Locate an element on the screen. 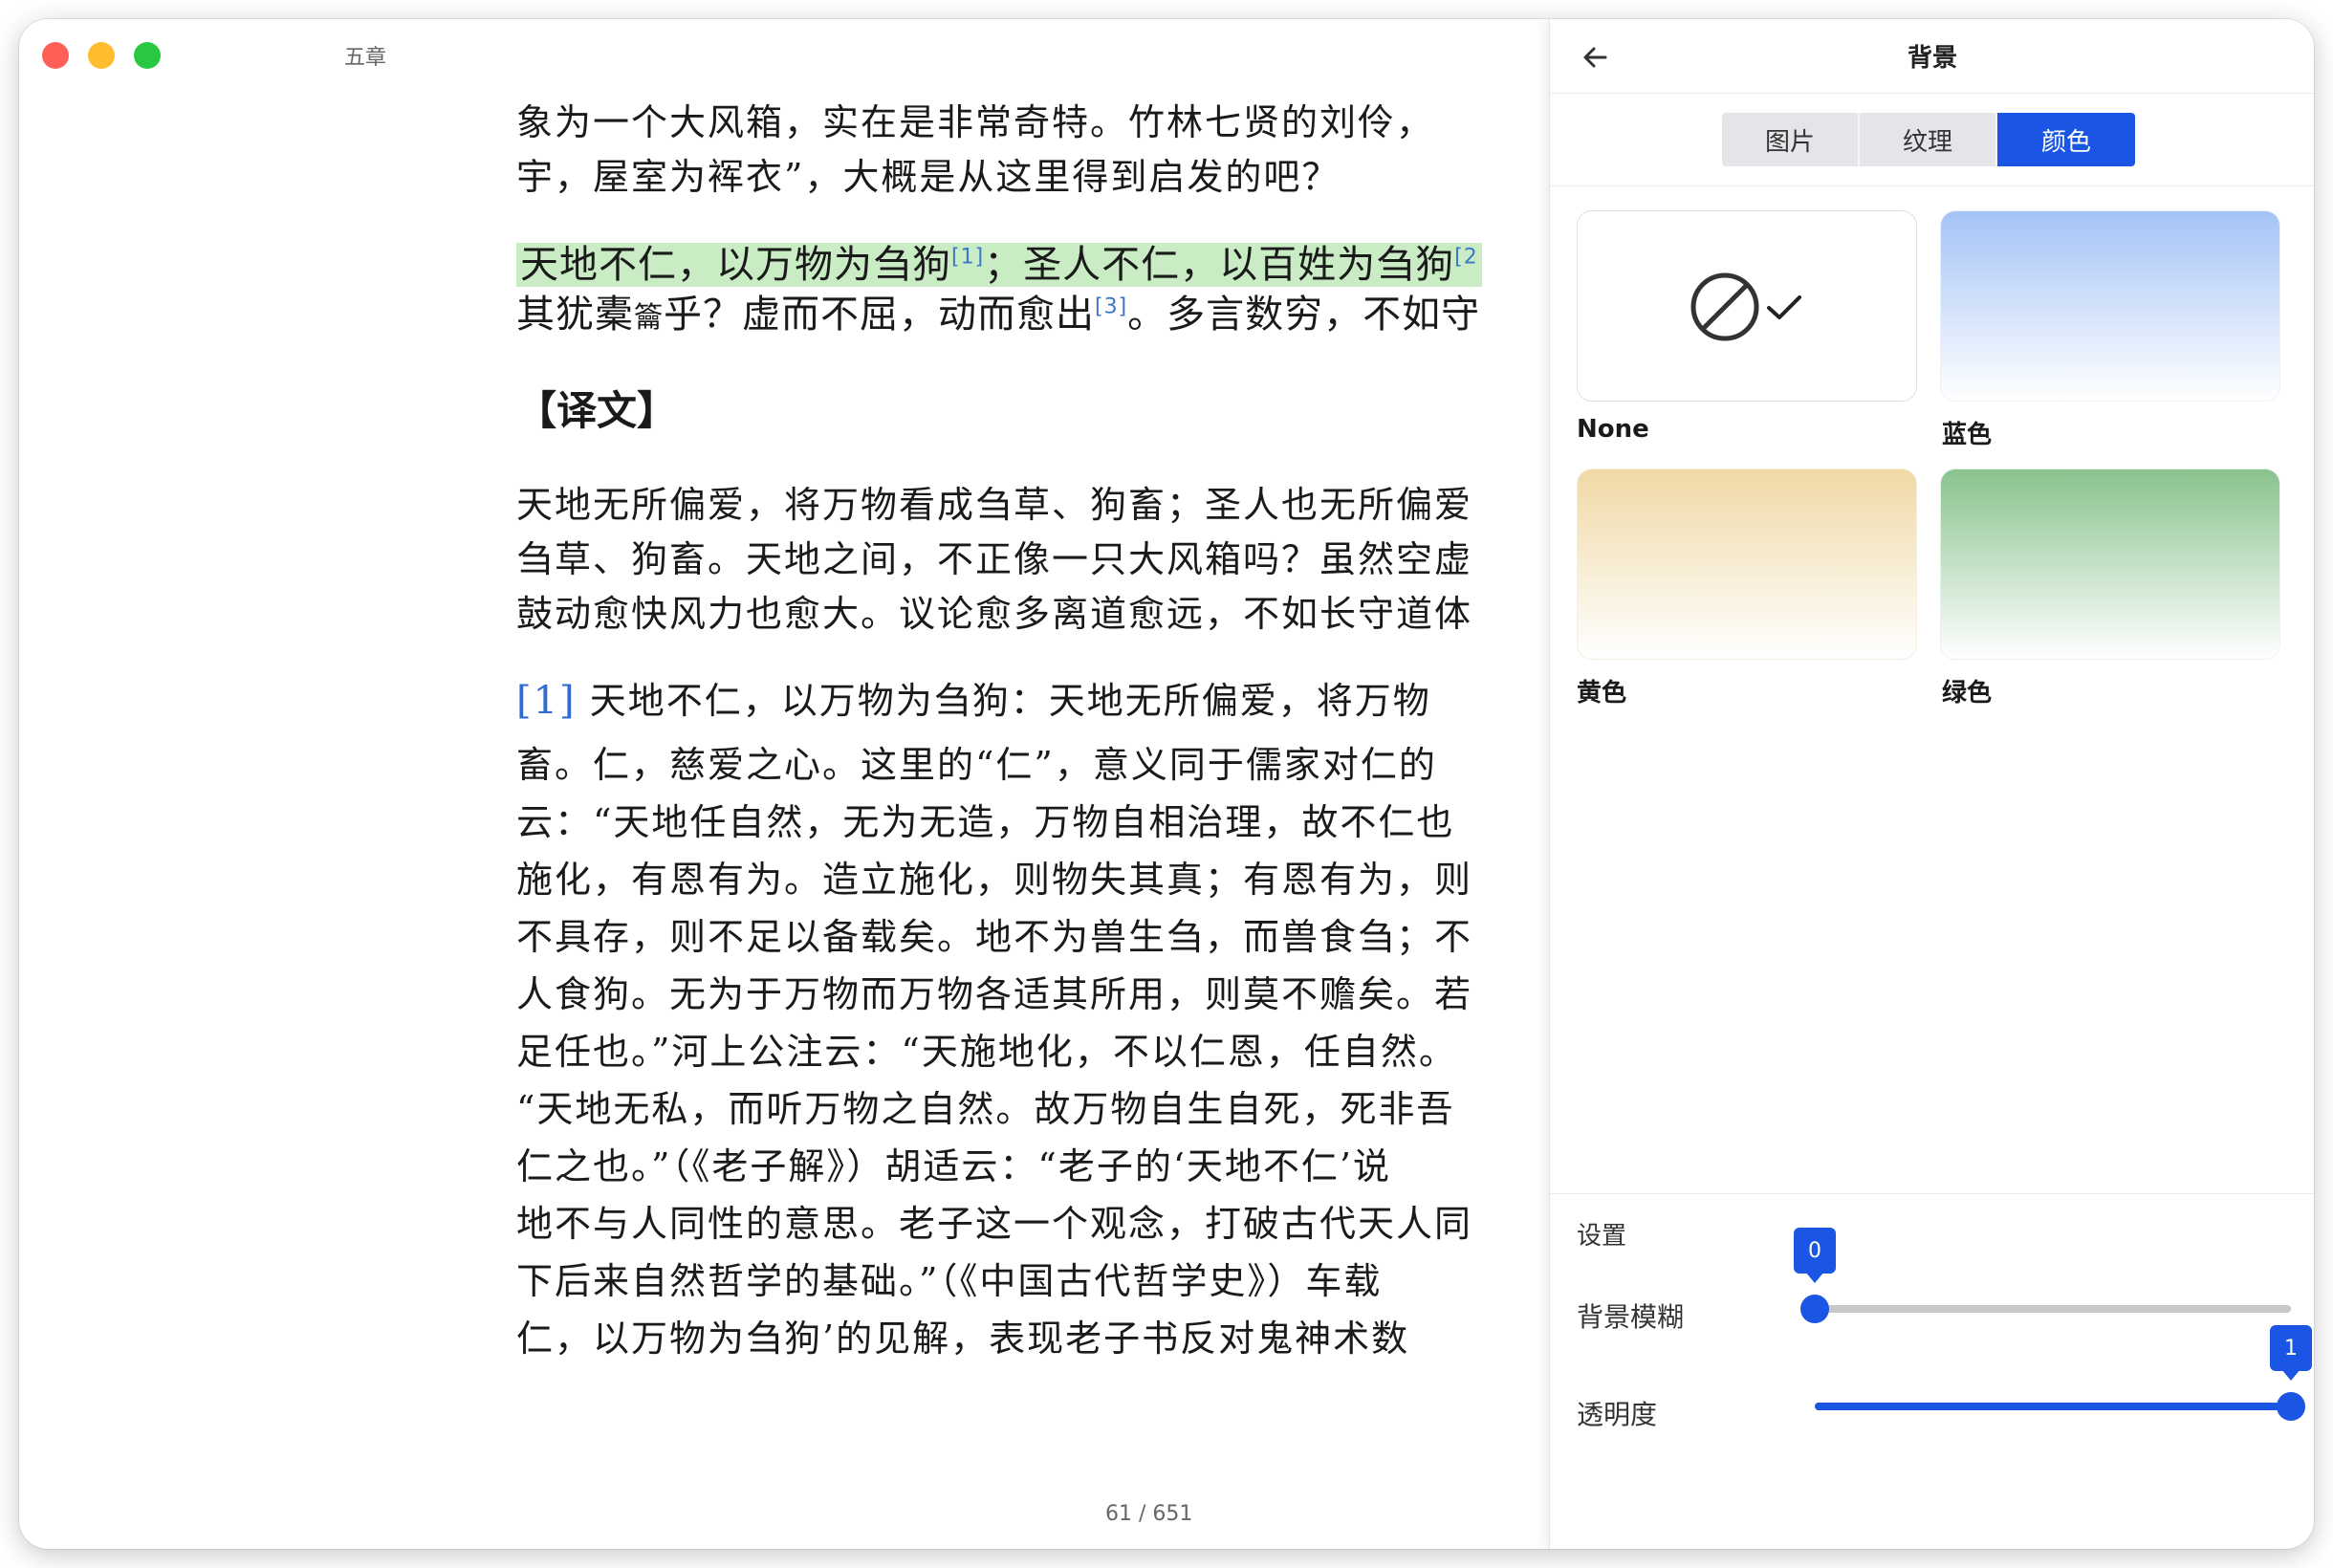 This screenshot has height=1568, width=2333. opacity-value-tooltip: 1 is located at coordinates (2291, 1353).